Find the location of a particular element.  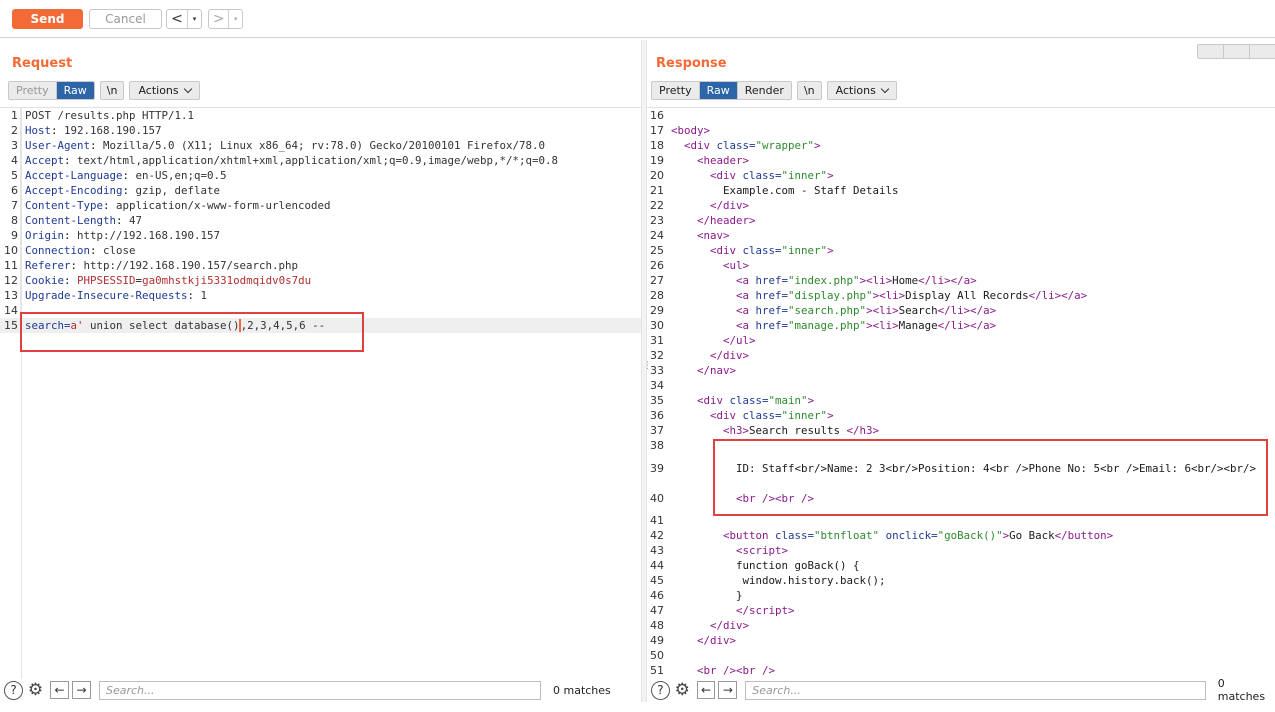

line-number: 35 is located at coordinates (657, 400).